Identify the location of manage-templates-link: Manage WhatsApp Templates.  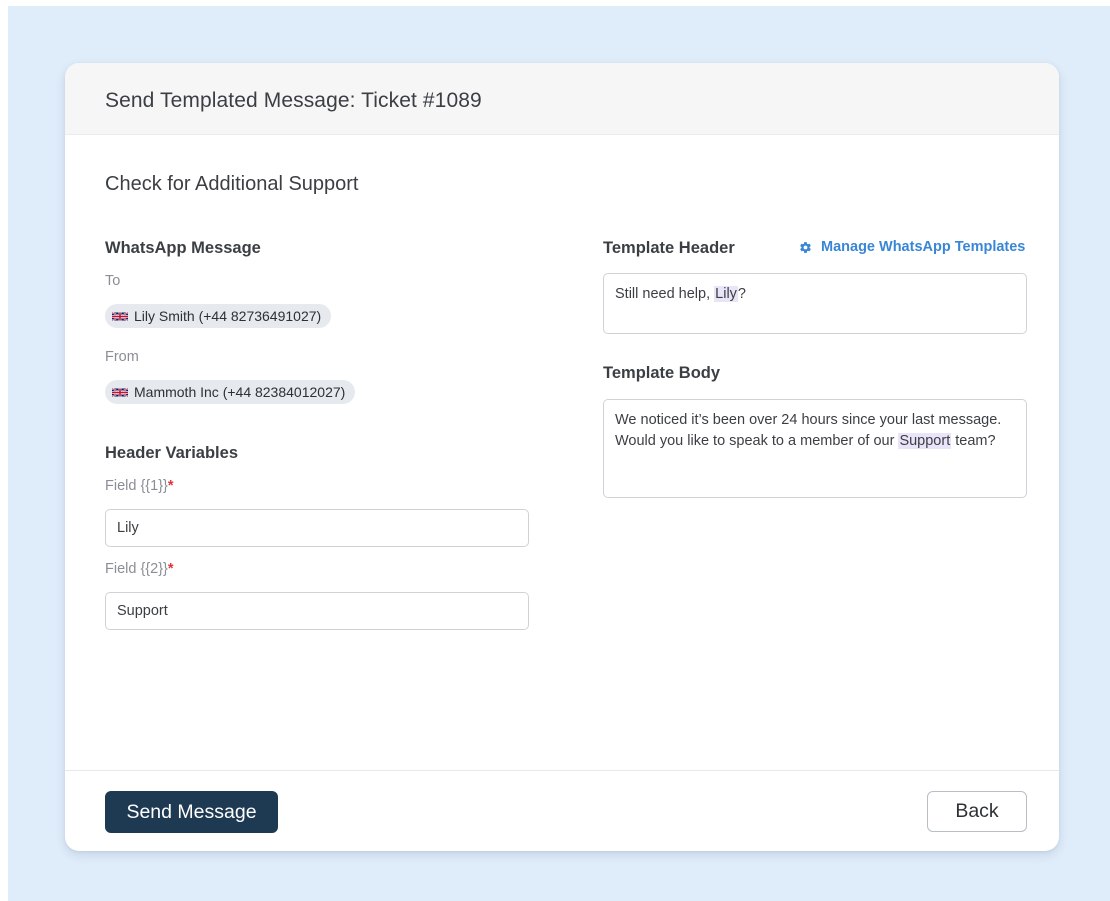
(912, 247).